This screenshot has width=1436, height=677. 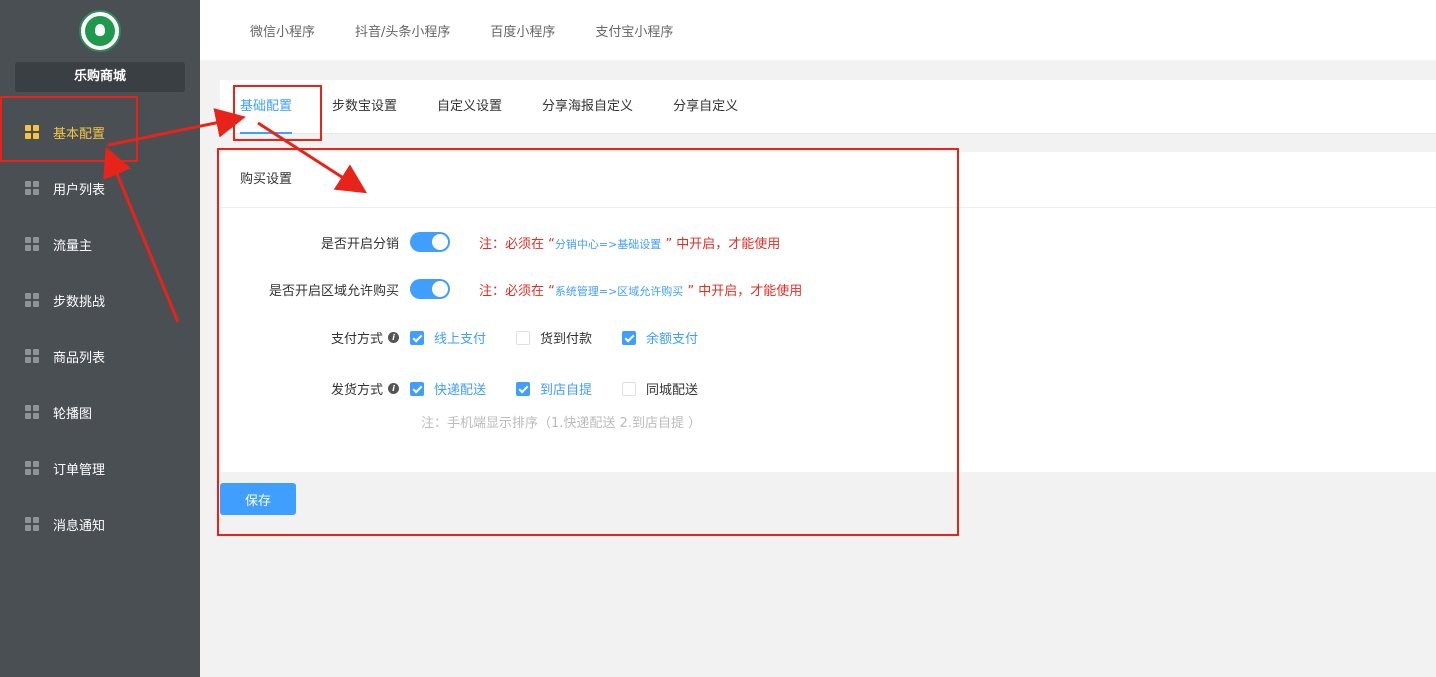 I want to click on sidebar-item-label: 轮播图, so click(x=73, y=414).